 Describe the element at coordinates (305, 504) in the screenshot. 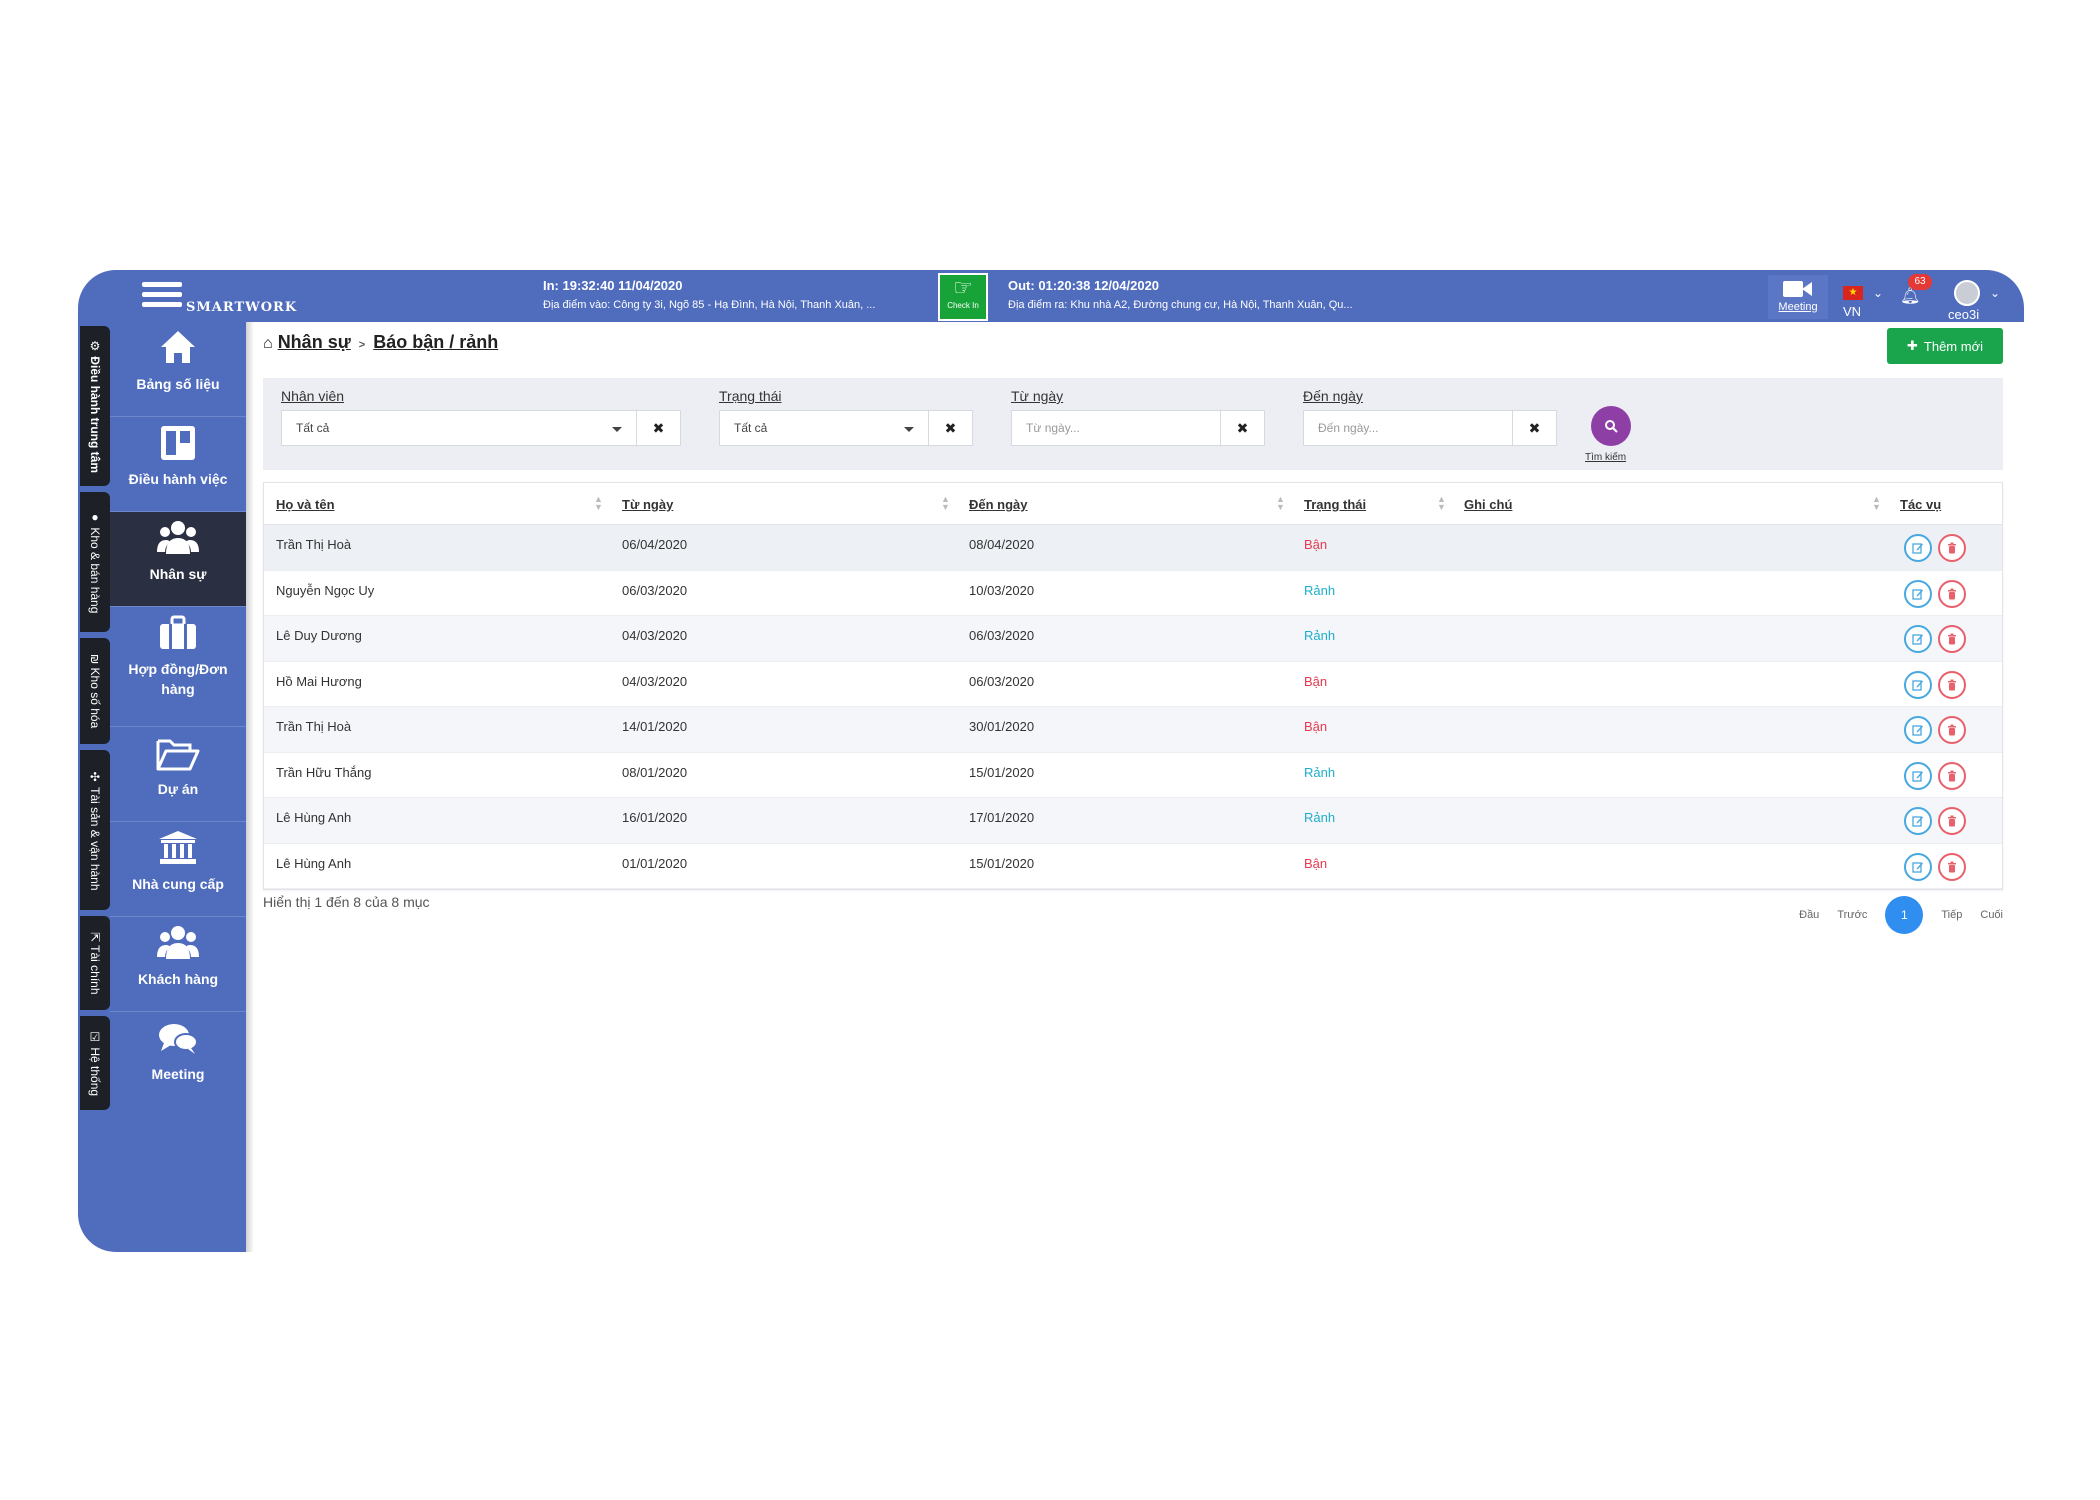

I see `column-header-name: Họ và tên` at that location.